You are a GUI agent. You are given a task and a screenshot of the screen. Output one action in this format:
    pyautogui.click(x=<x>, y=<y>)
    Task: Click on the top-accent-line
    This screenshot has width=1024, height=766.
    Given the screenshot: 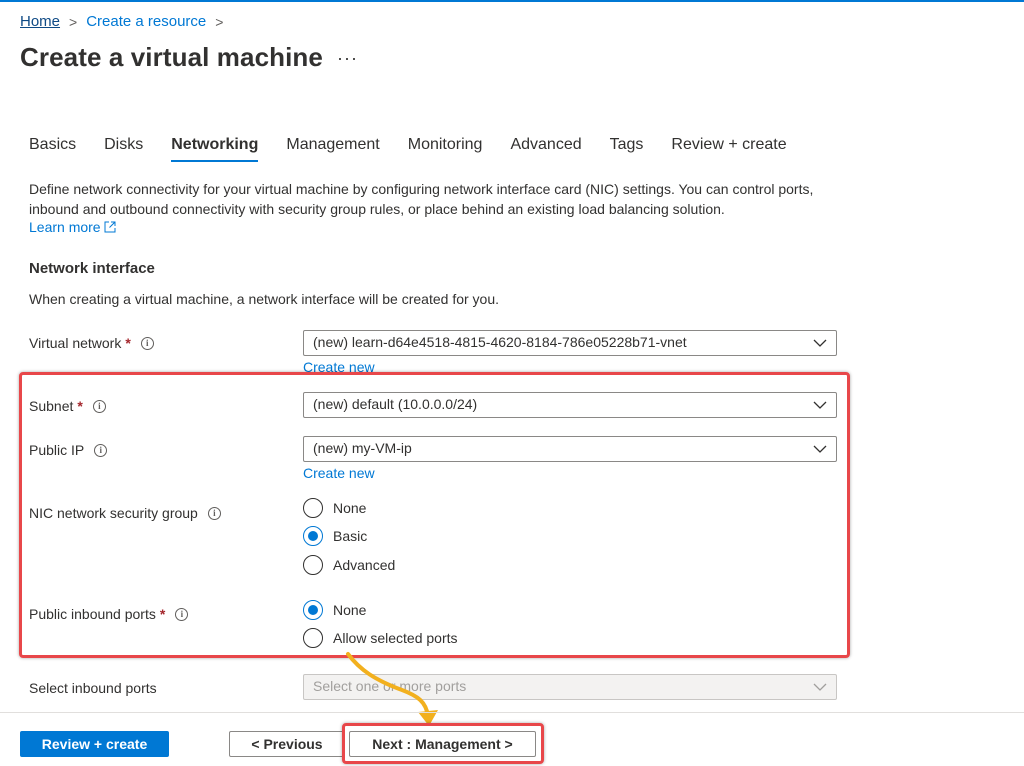 What is the action you would take?
    pyautogui.click(x=512, y=1)
    